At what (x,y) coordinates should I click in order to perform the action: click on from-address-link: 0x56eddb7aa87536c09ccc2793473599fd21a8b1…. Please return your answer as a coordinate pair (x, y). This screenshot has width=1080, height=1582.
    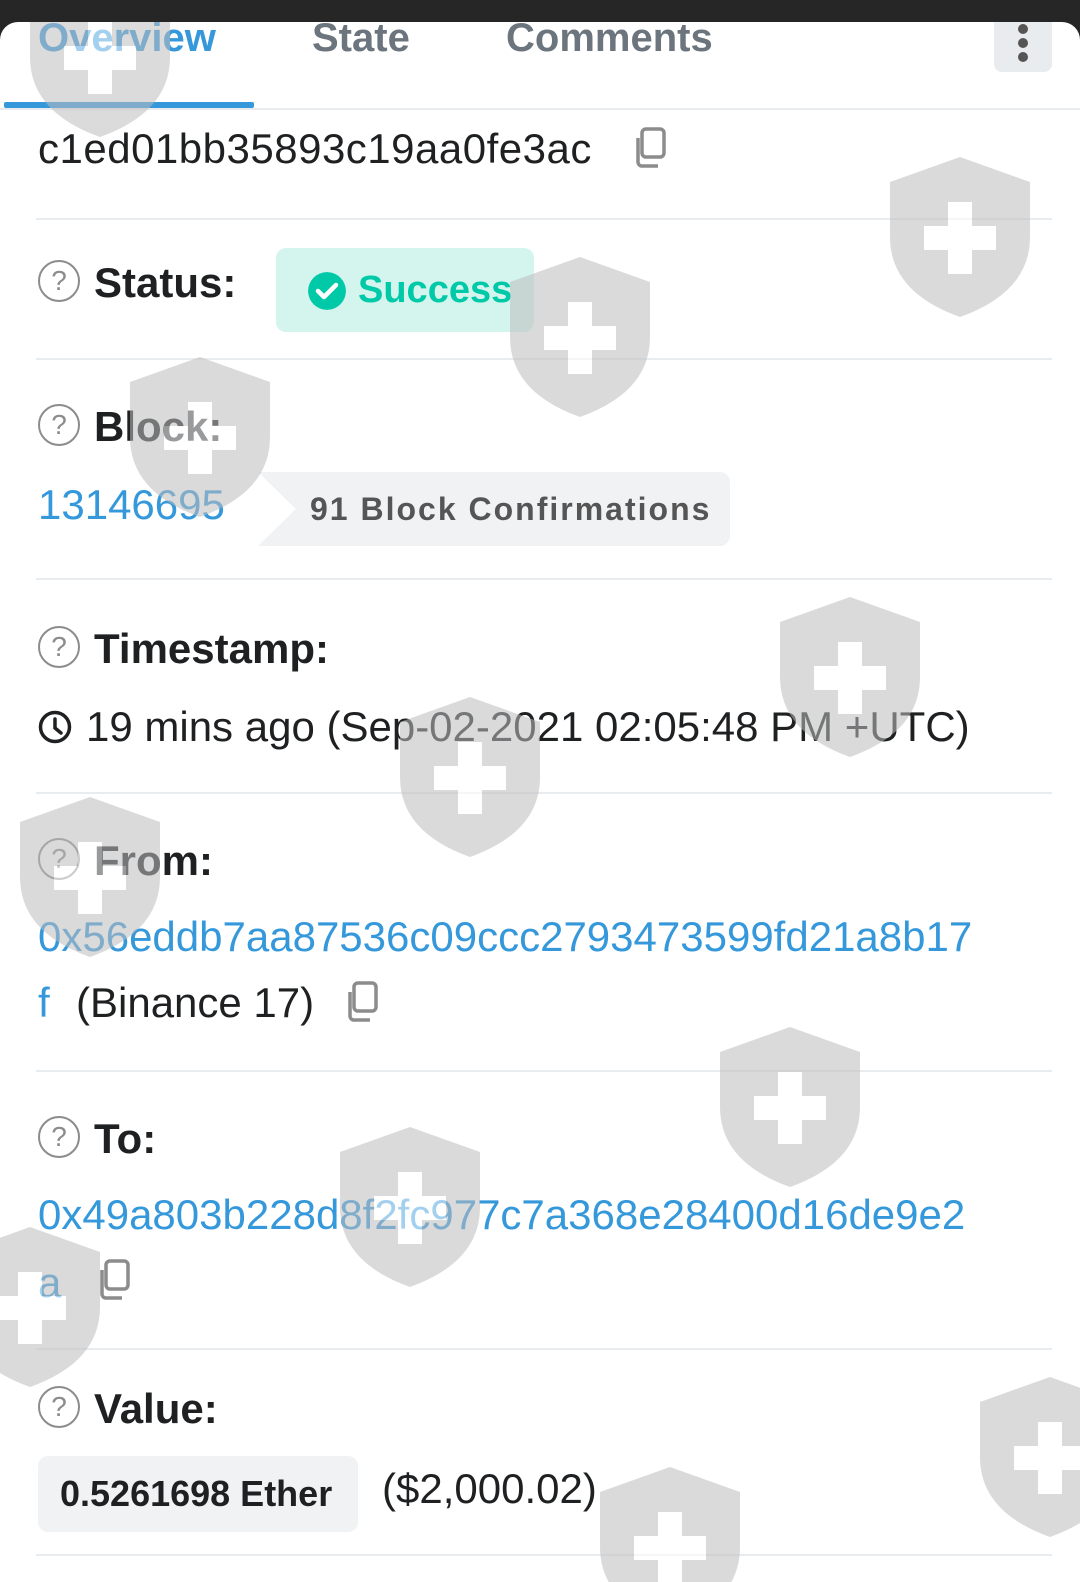
    Looking at the image, I should click on (505, 937).